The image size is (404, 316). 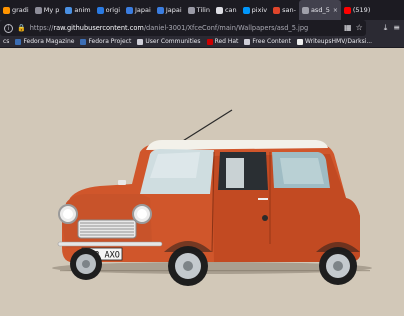 I want to click on tab-7: can, so click(x=226, y=10).